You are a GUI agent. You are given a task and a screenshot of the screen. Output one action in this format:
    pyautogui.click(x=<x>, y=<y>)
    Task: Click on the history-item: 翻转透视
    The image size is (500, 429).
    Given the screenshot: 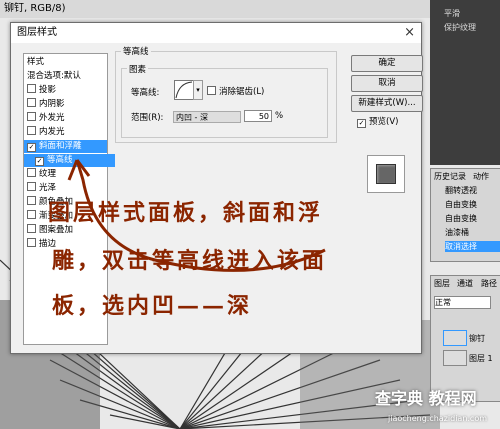 What is the action you would take?
    pyautogui.click(x=461, y=190)
    